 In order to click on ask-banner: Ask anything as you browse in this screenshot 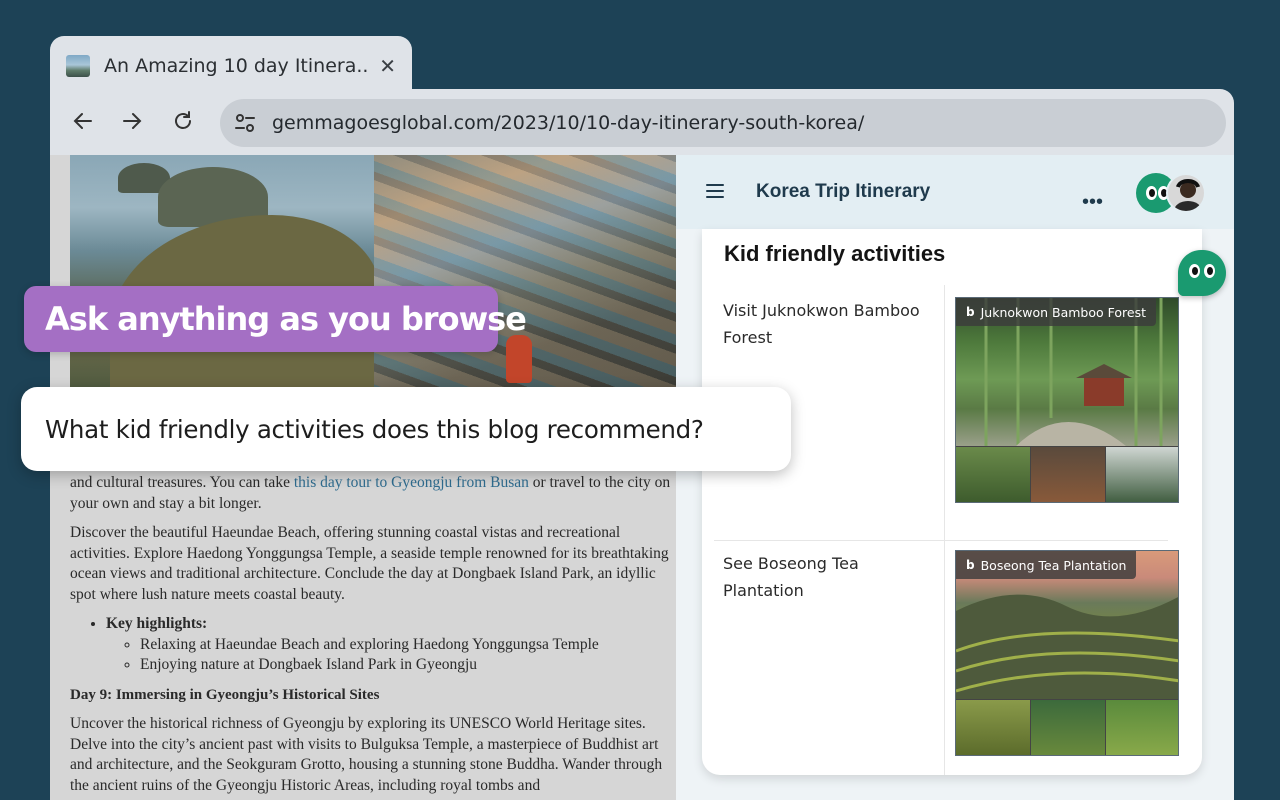, I will do `click(275, 319)`.